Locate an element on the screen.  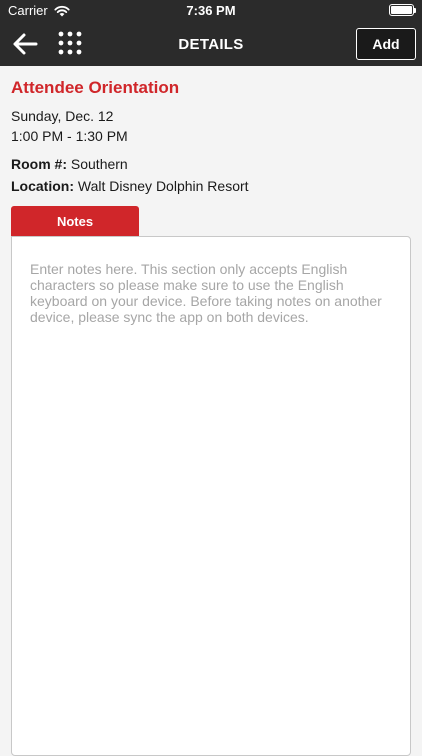
room-info: Room #: Southern is located at coordinates (69, 164).